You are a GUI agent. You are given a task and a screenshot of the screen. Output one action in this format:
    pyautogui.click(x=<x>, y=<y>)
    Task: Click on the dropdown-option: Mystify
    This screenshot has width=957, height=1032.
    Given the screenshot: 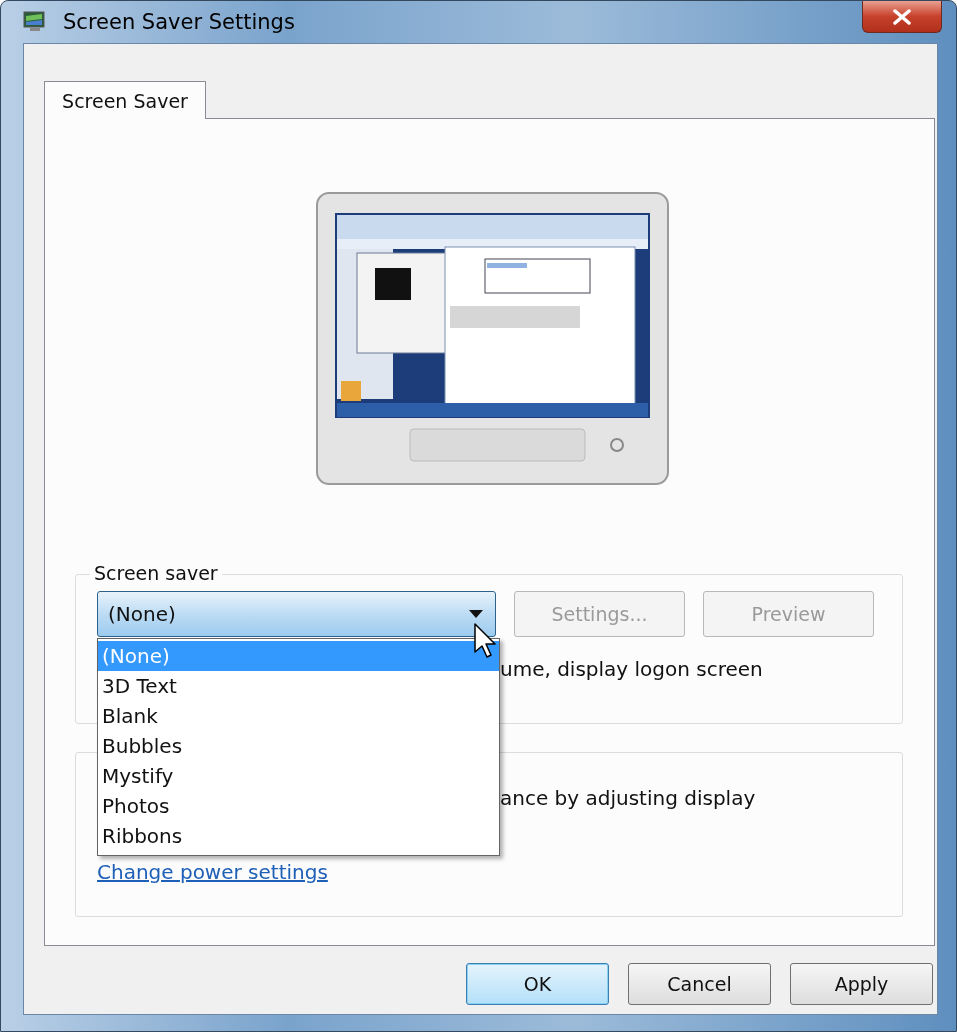 What is the action you would take?
    pyautogui.click(x=298, y=776)
    